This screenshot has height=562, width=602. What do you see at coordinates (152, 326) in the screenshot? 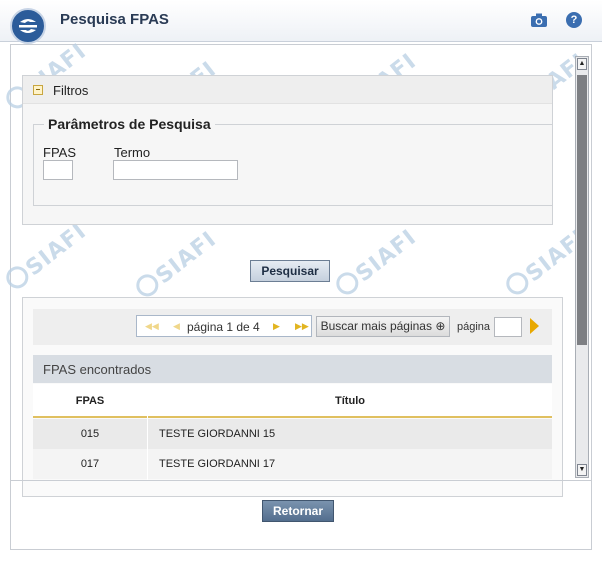
I see `first-page-icon: ◀◀` at bounding box center [152, 326].